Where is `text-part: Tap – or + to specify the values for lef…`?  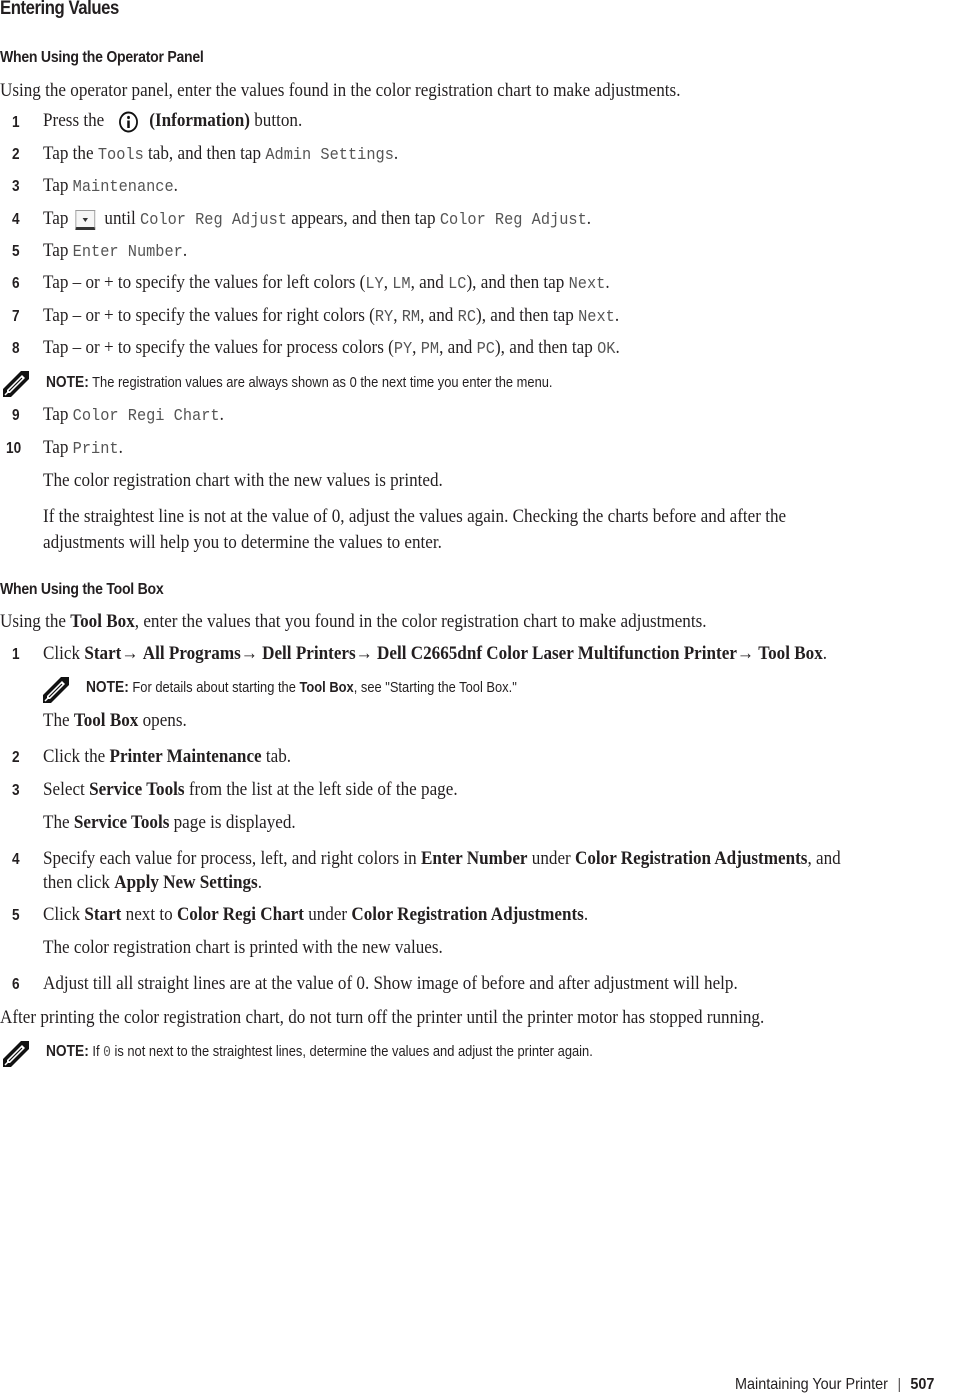 text-part: Tap – or + to specify the values for lef… is located at coordinates (204, 282).